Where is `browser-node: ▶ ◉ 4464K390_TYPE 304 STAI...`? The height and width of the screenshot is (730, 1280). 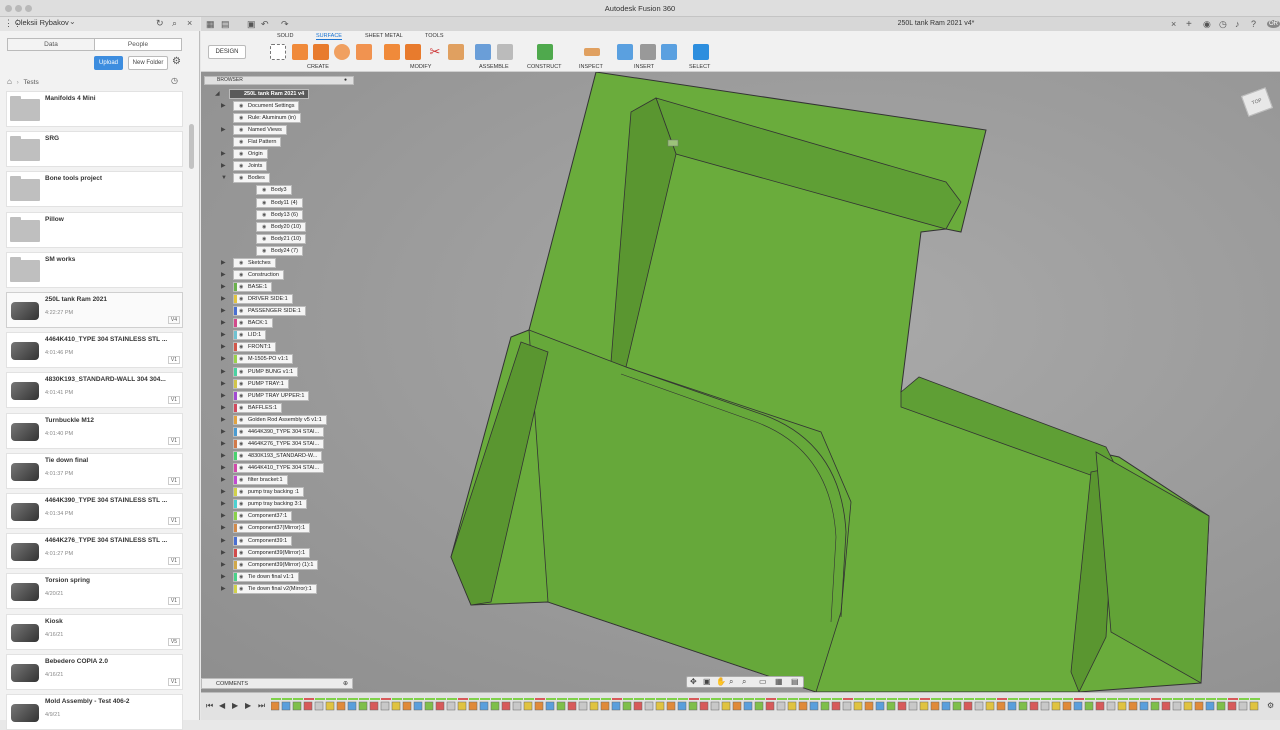
browser-node: ▶ ◉ 4464K390_TYPE 304 STAI... is located at coordinates (273, 431).